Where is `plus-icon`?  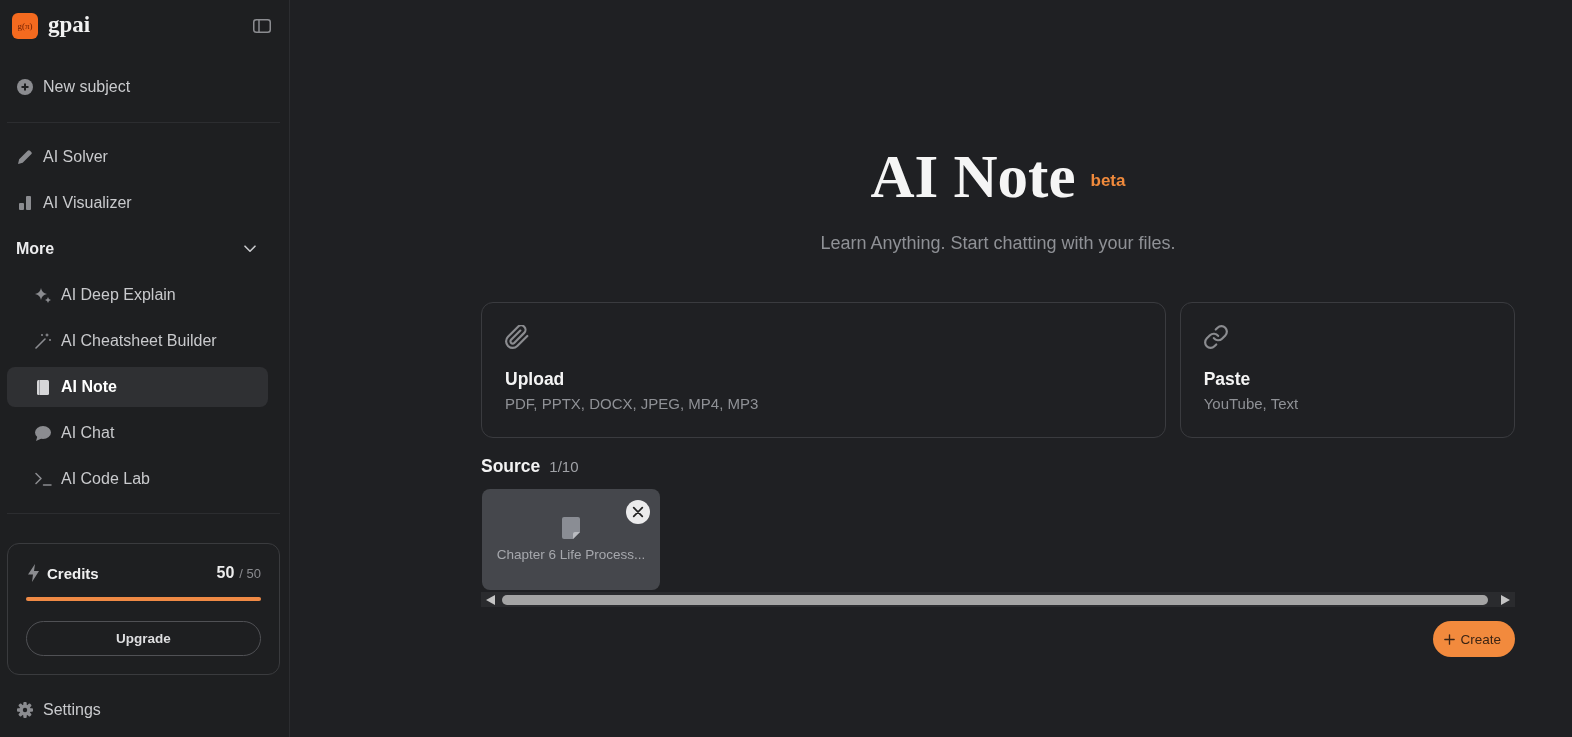 plus-icon is located at coordinates (1450, 639).